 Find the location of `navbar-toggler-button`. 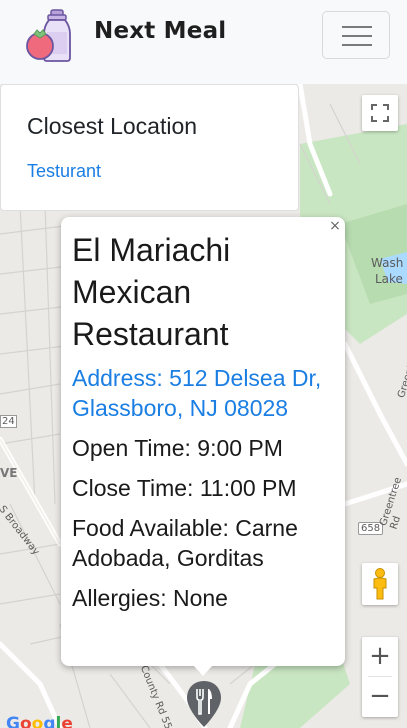

navbar-toggler-button is located at coordinates (356, 35).